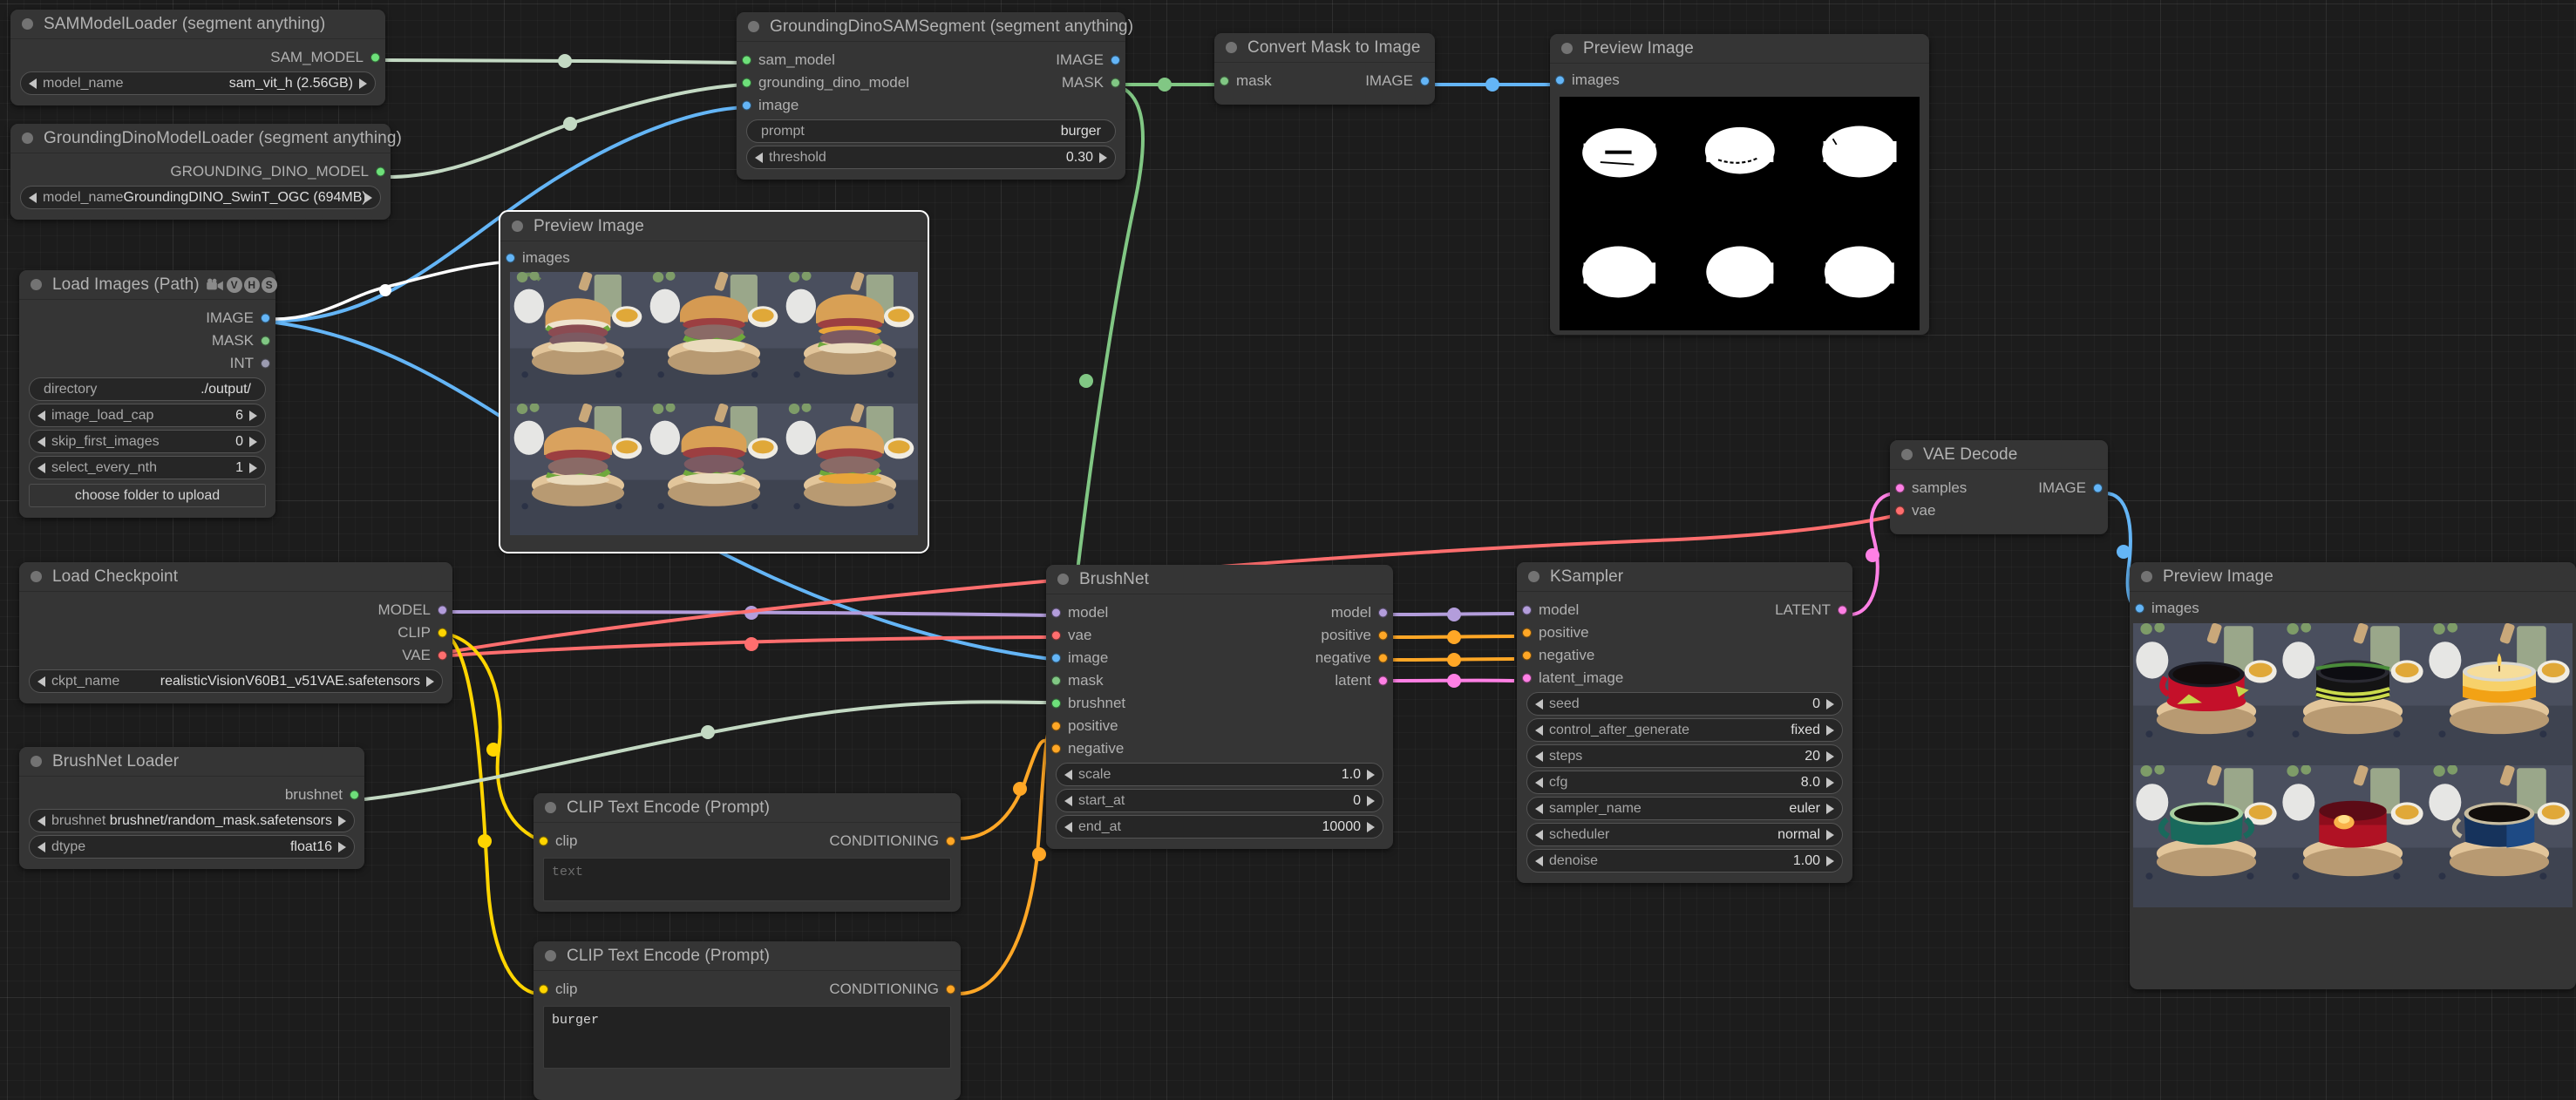 Image resolution: width=2576 pixels, height=1100 pixels. Describe the element at coordinates (950, 989) in the screenshot. I see `output-dot-conditioning` at that location.